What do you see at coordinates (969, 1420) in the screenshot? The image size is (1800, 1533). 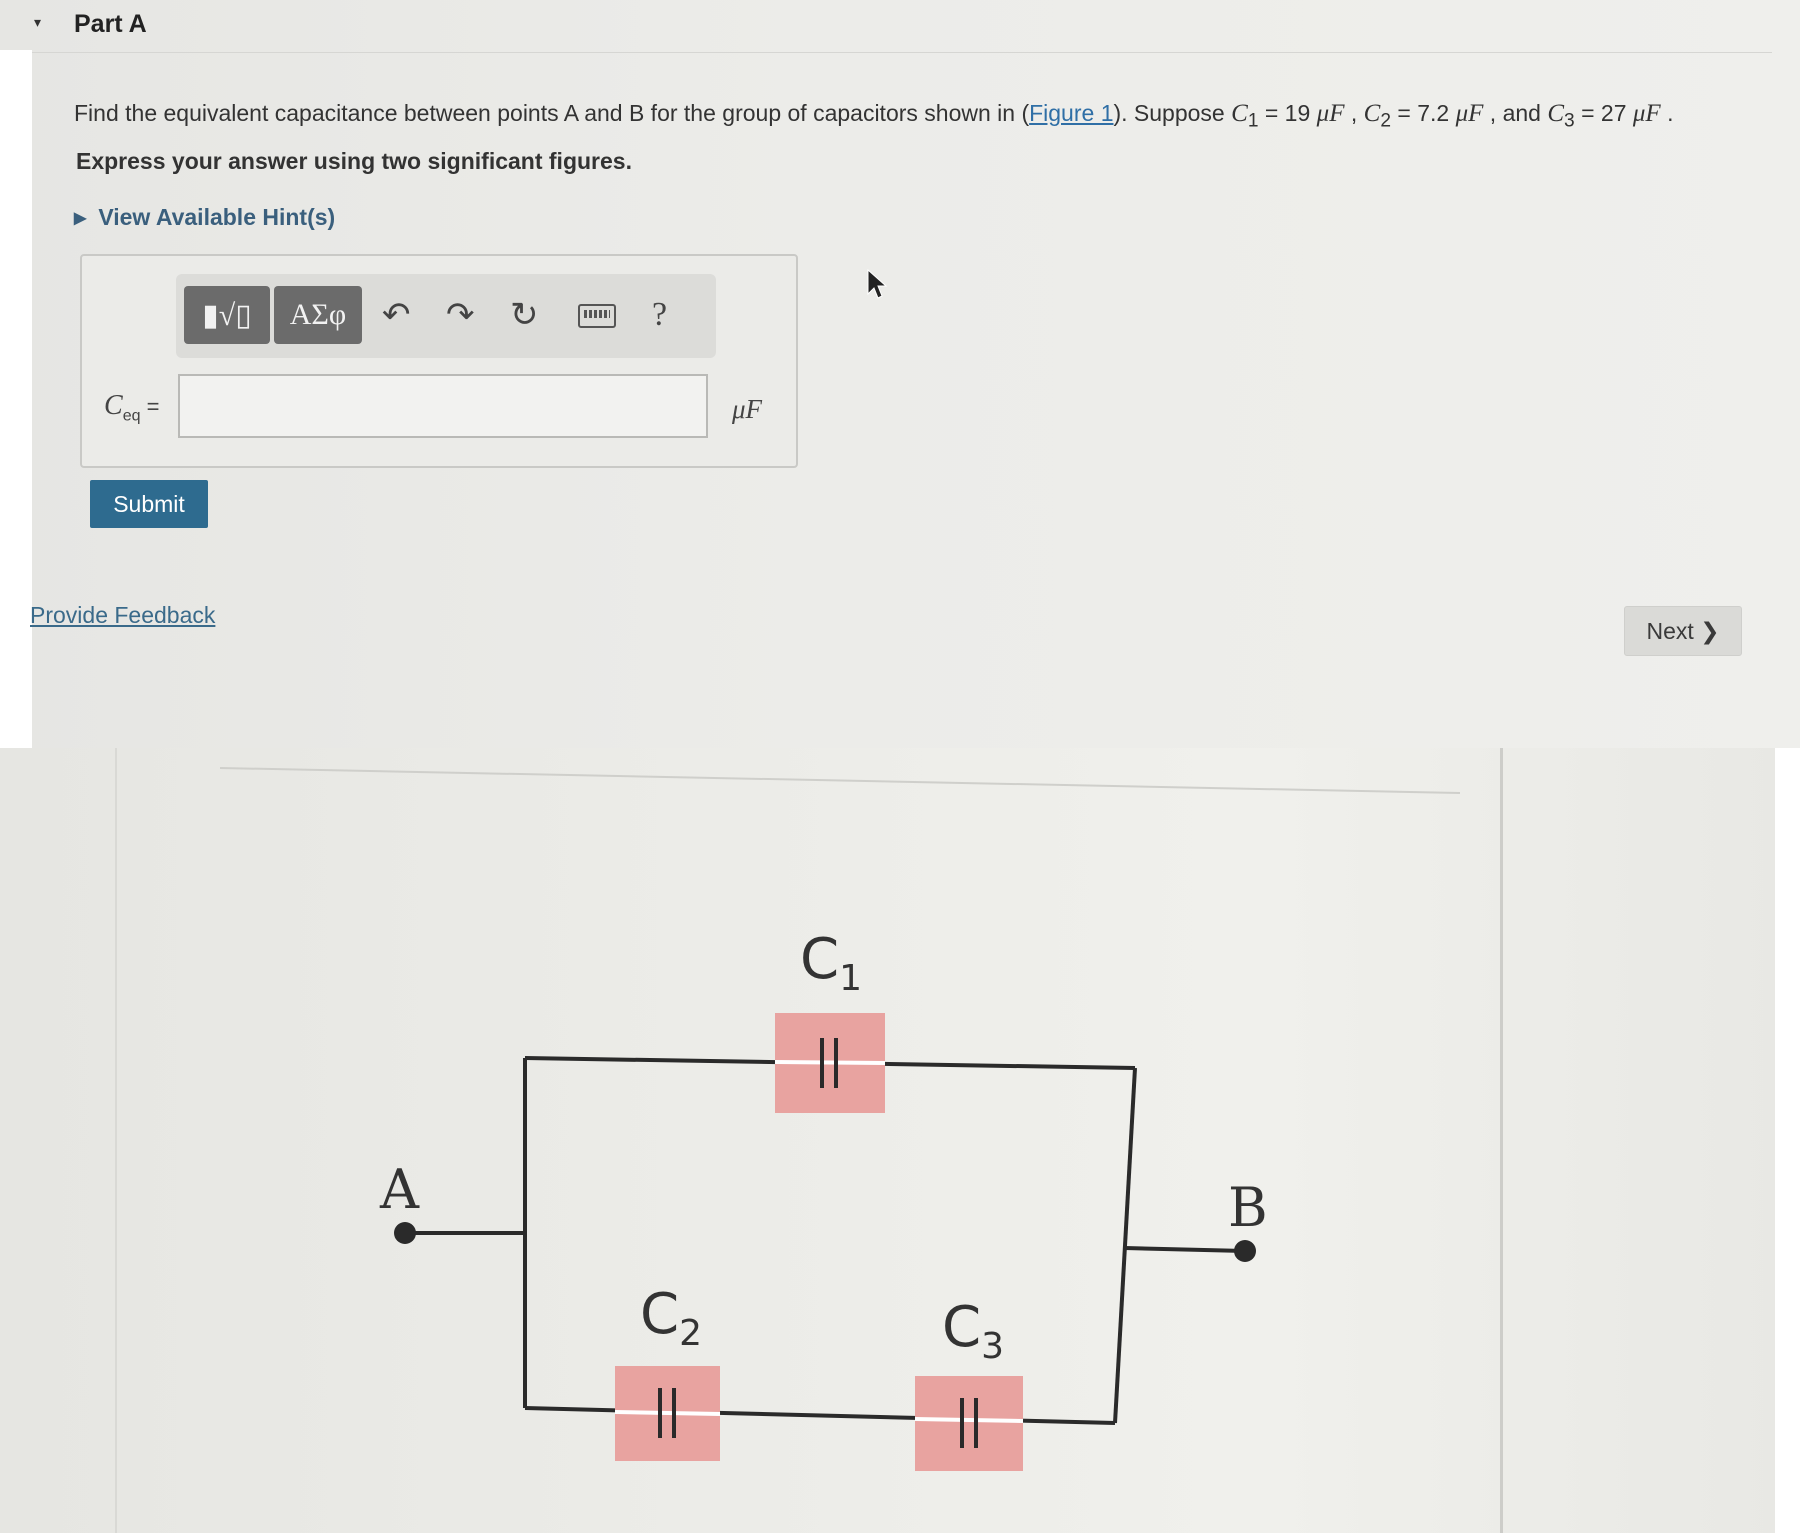 I see `c3-lead` at bounding box center [969, 1420].